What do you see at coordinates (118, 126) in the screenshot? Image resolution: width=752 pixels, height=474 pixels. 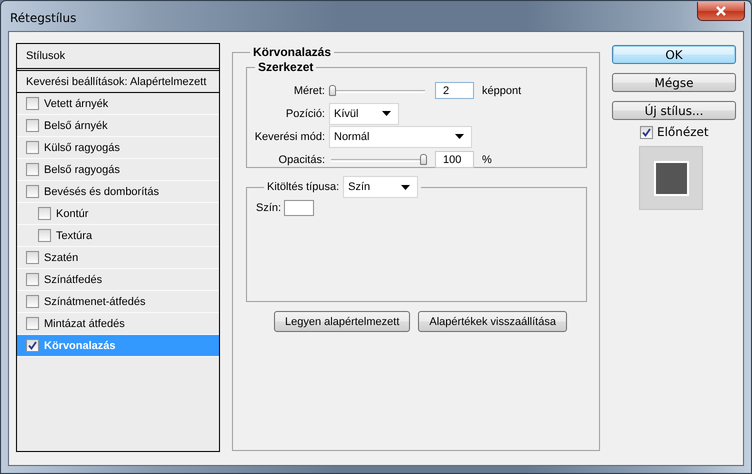 I see `list-item: Belső árnyék` at bounding box center [118, 126].